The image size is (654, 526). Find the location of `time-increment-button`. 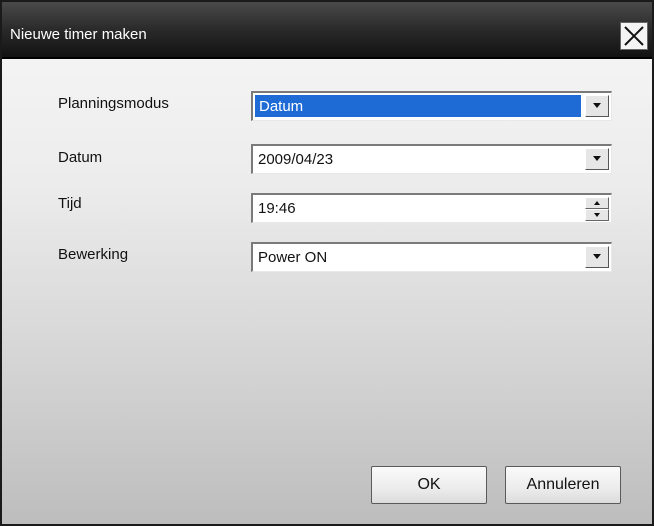

time-increment-button is located at coordinates (597, 203).